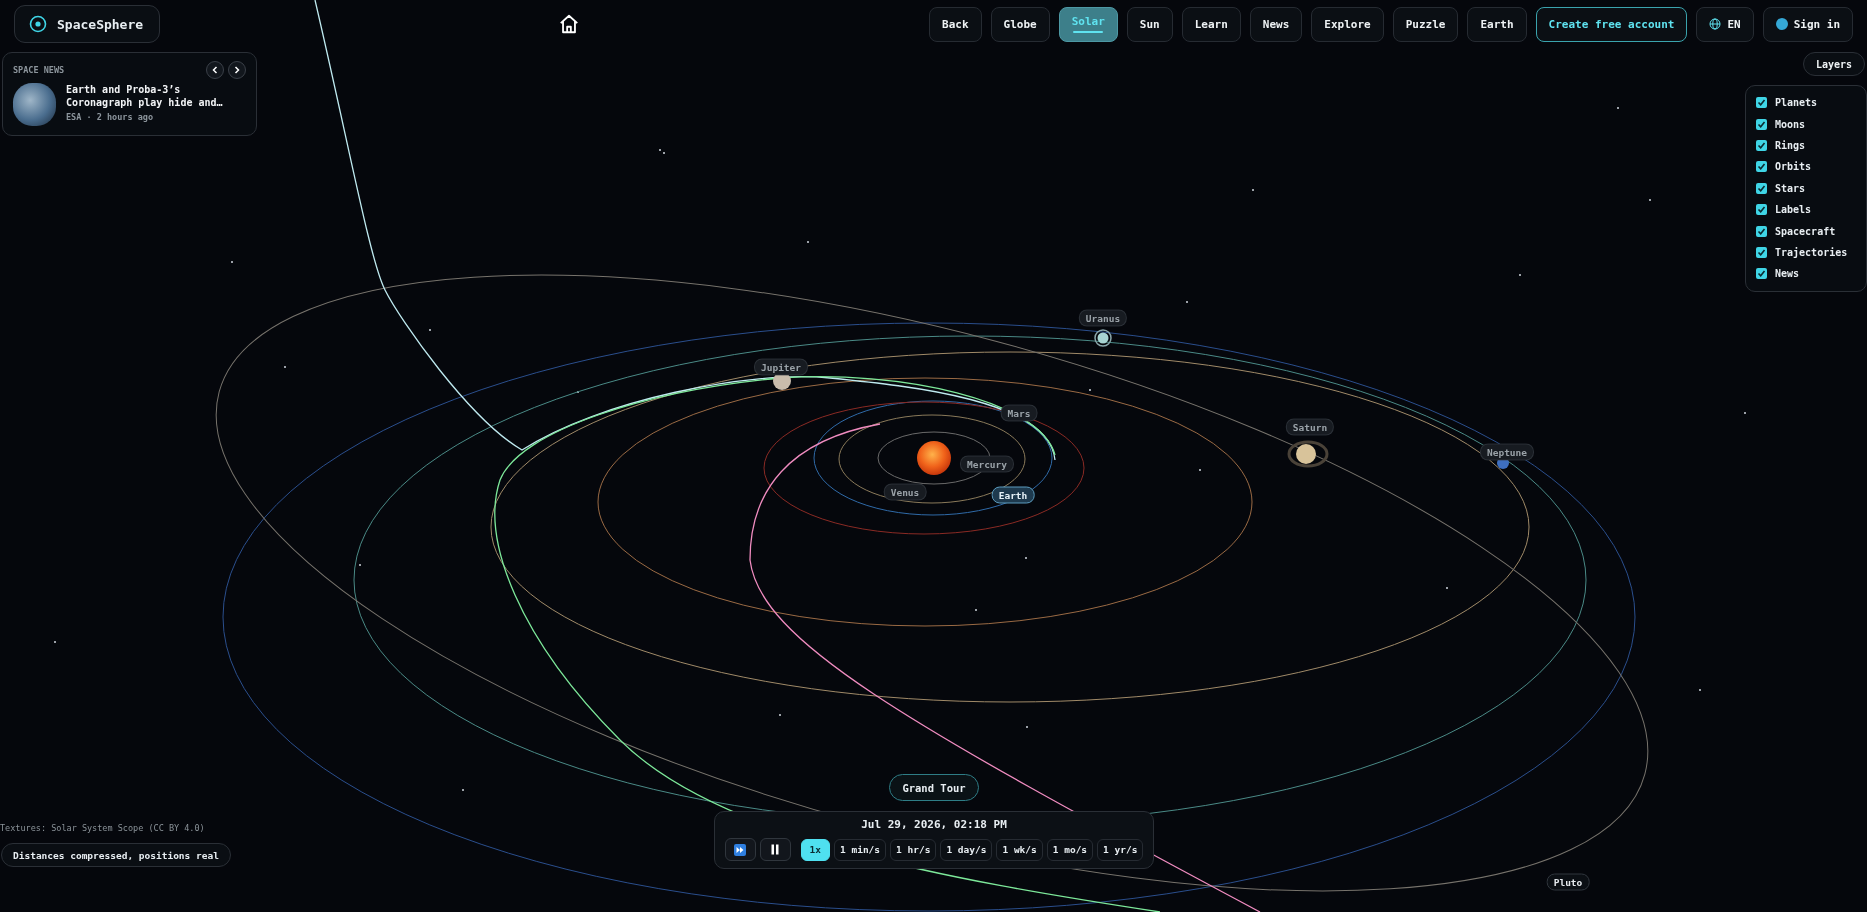 The height and width of the screenshot is (912, 1867). I want to click on layer-label: Orbits, so click(1793, 167).